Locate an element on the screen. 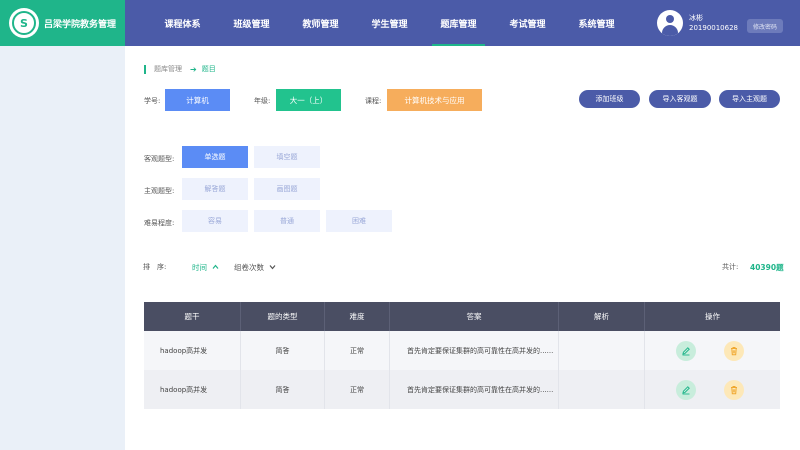 The image size is (800, 450). main-nav: 课程体系 班级管理 教师管理 学生管理 题库管理 考试管理 系统管理 is located at coordinates (389, 23).